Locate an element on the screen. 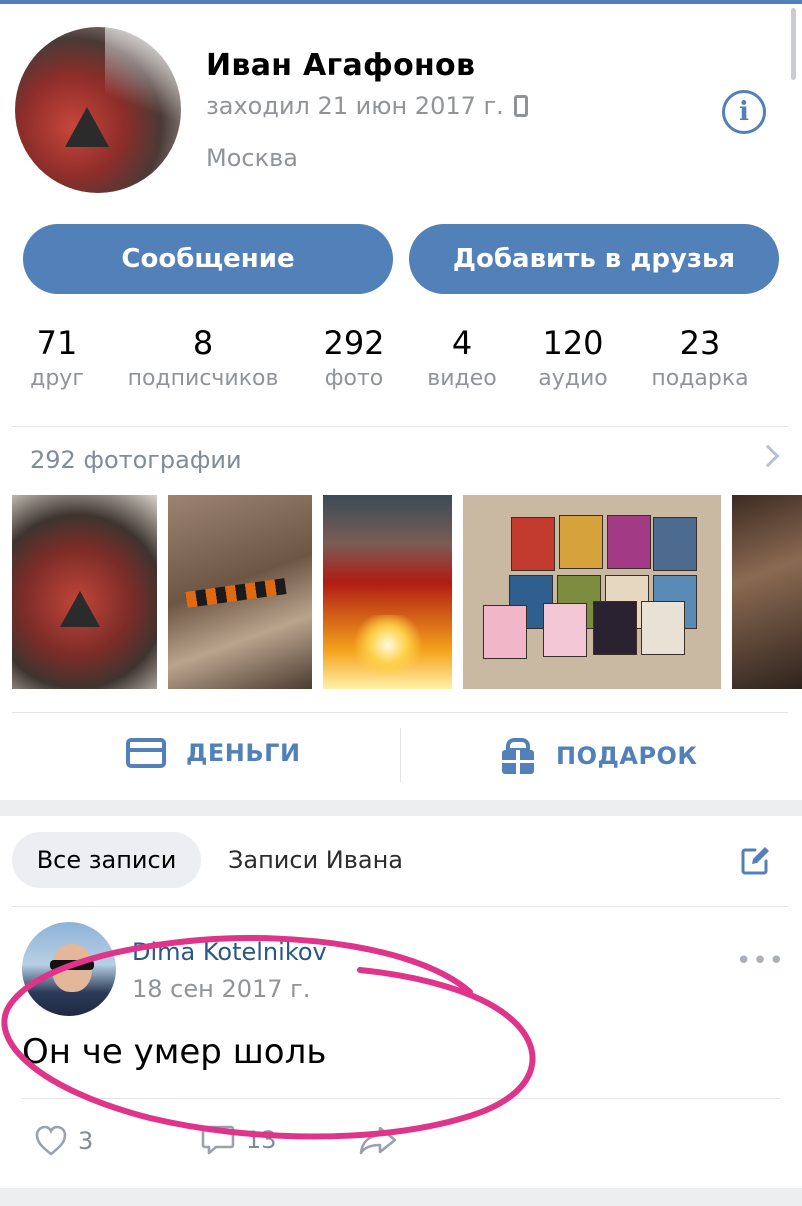 The height and width of the screenshot is (1206, 802). counter-label: подписчиков is located at coordinates (203, 378).